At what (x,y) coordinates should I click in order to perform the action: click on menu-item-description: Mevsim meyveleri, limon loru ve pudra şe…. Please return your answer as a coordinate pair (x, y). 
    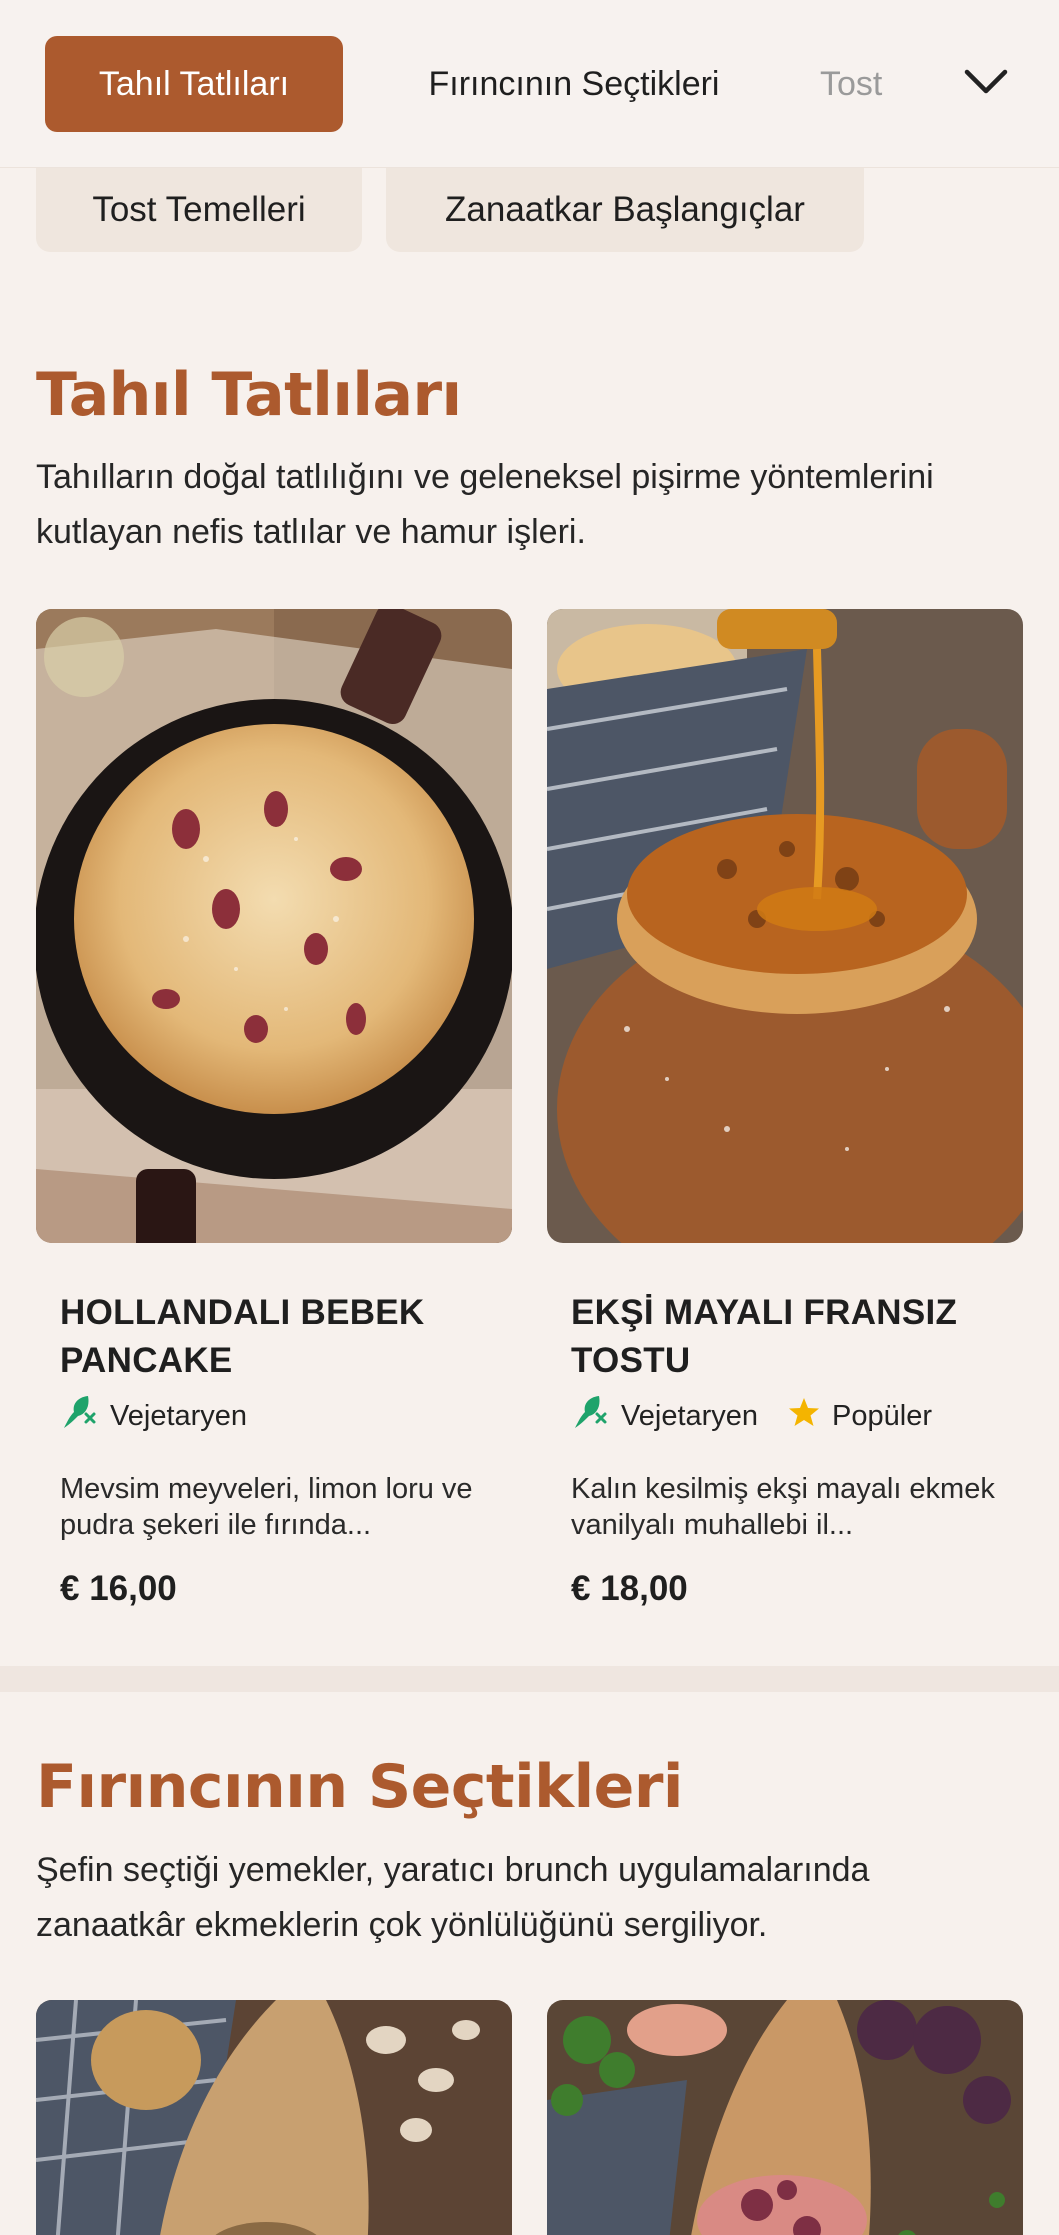
    Looking at the image, I should click on (266, 1507).